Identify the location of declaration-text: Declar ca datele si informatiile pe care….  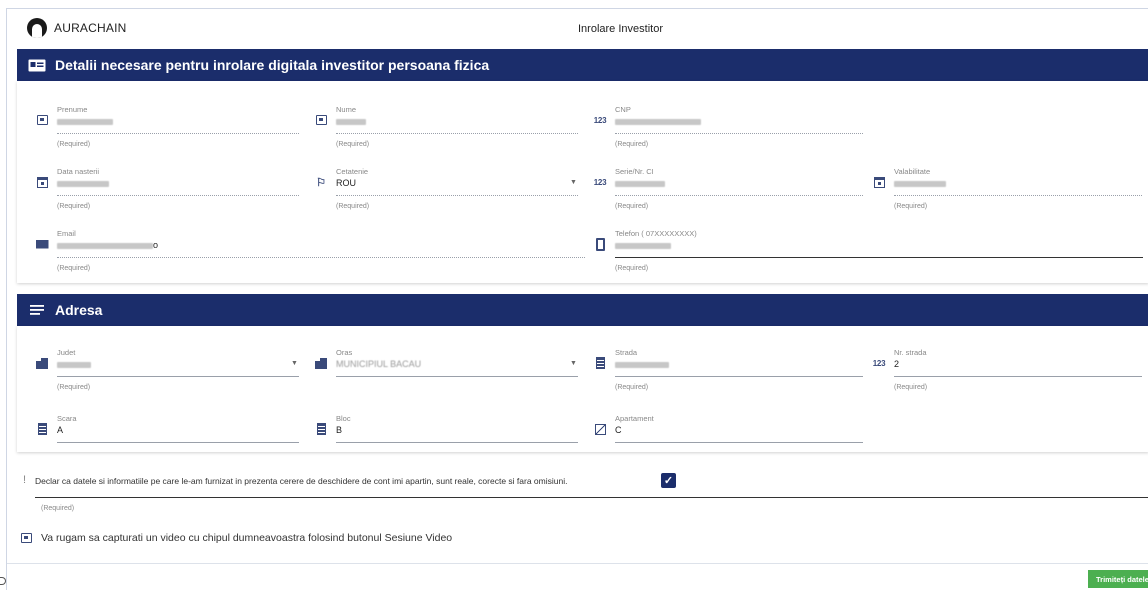
(301, 481).